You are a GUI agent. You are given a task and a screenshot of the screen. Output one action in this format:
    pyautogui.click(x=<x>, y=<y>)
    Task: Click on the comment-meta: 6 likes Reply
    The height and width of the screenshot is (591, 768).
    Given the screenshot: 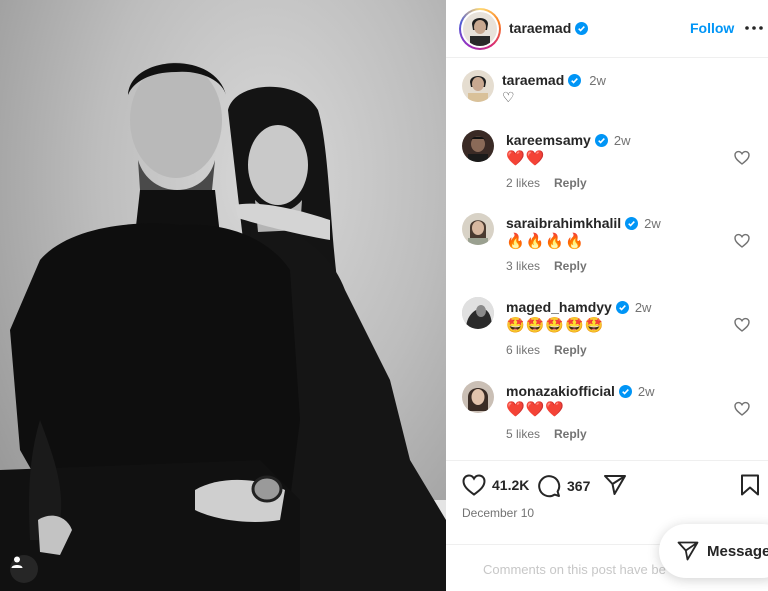 What is the action you would take?
    pyautogui.click(x=546, y=350)
    